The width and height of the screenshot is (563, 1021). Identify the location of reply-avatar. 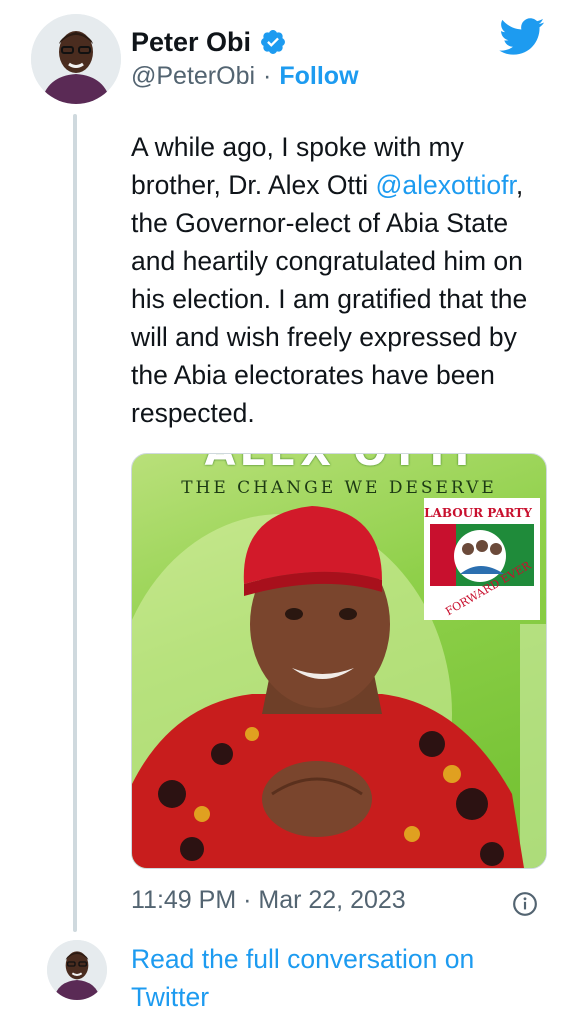
(77, 970).